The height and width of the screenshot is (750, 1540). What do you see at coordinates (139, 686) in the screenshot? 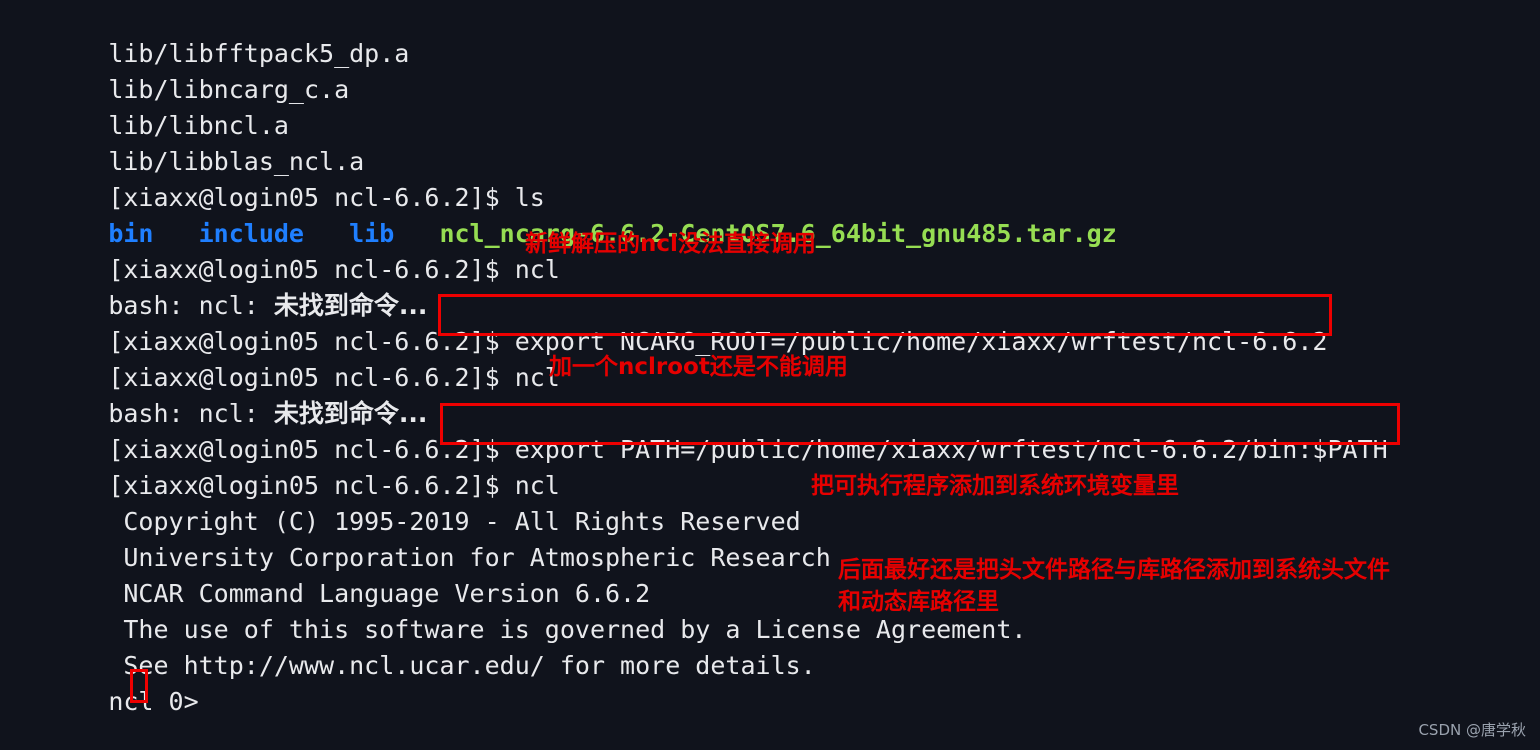
I see `text-cursor` at bounding box center [139, 686].